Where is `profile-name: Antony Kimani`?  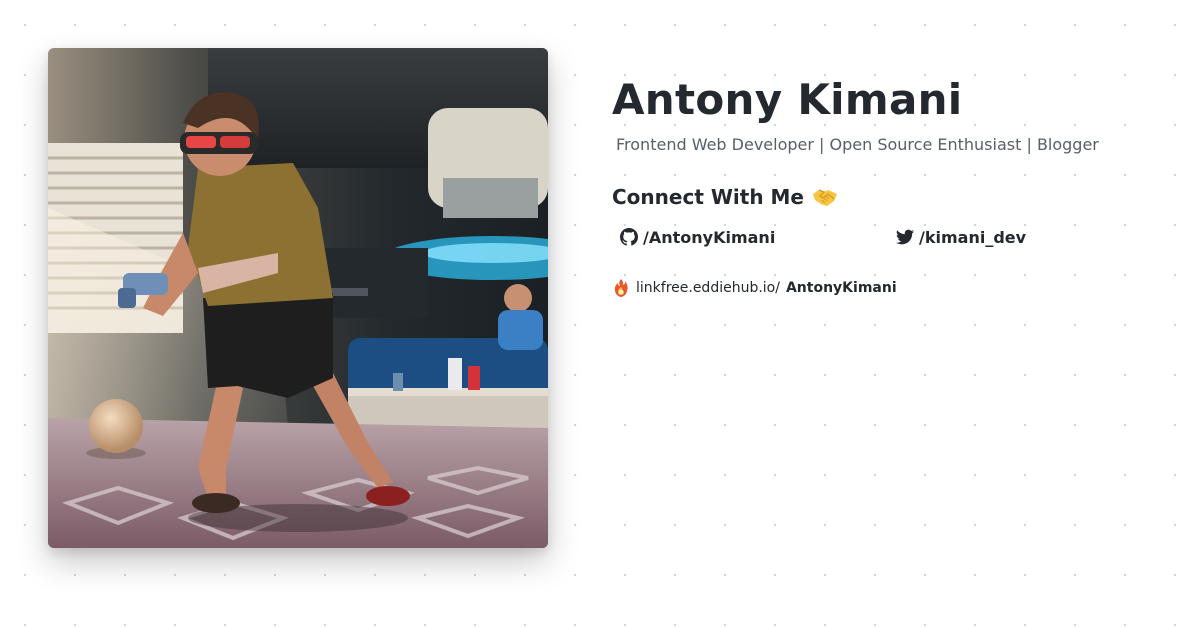 profile-name: Antony Kimani is located at coordinates (787, 99).